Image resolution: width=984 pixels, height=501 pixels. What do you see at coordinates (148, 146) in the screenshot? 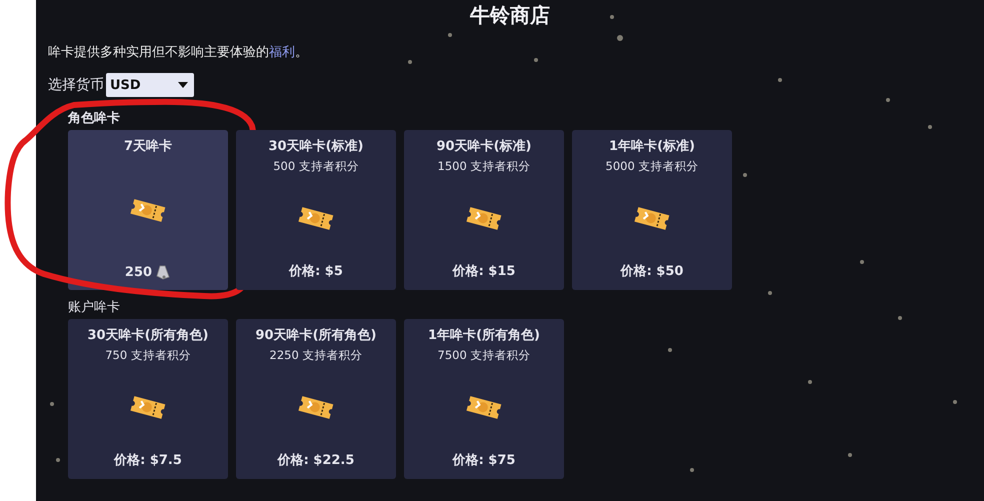
I see `card-title: 7天哞卡` at bounding box center [148, 146].